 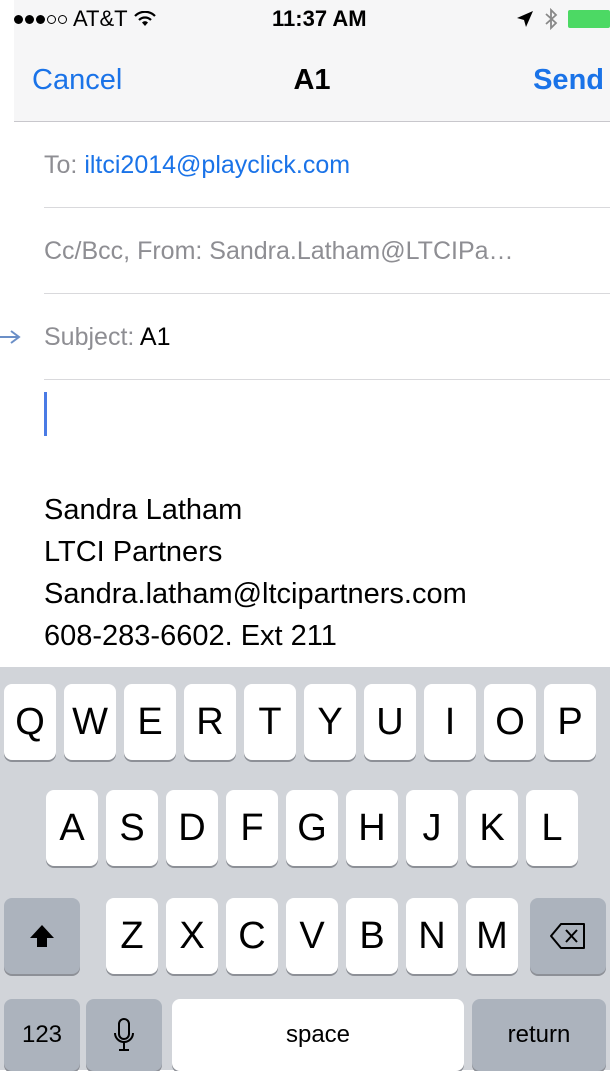 What do you see at coordinates (72, 828) in the screenshot?
I see `key-a: A` at bounding box center [72, 828].